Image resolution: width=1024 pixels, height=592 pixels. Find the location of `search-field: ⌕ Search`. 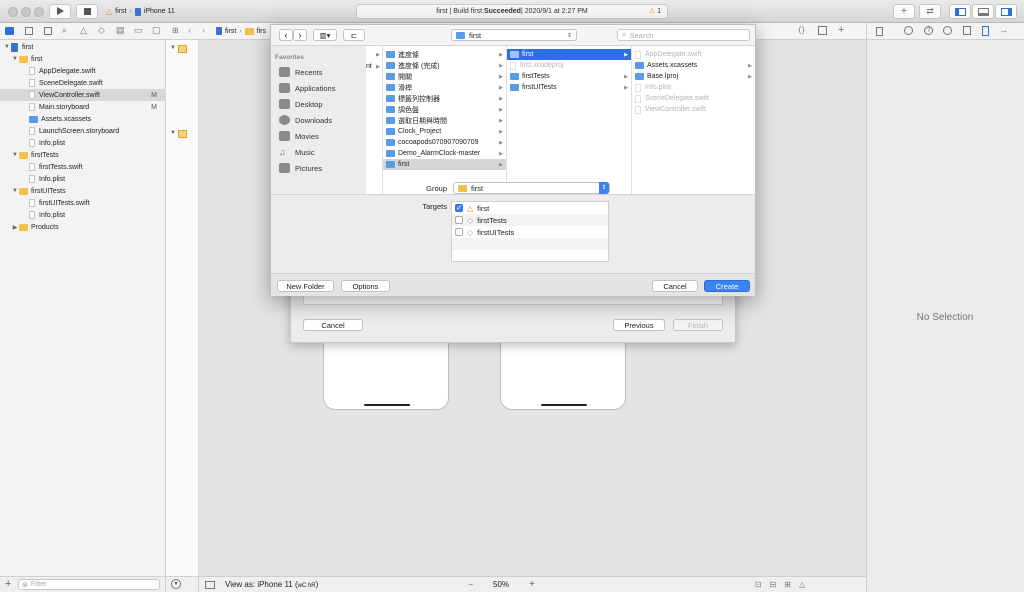

search-field: ⌕ Search is located at coordinates (683, 35).